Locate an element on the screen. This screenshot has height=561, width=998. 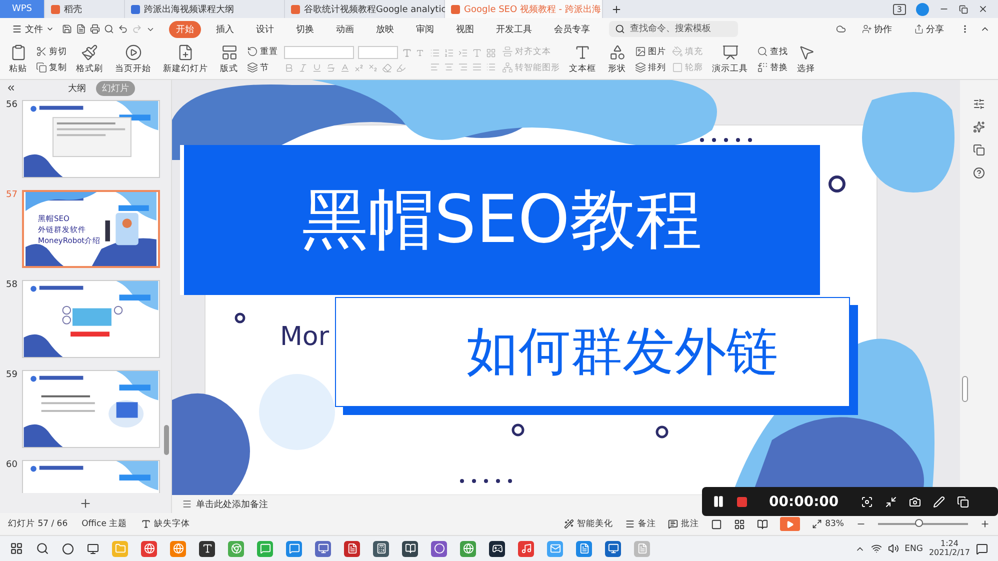
file-menu: 文件 is located at coordinates (33, 29).